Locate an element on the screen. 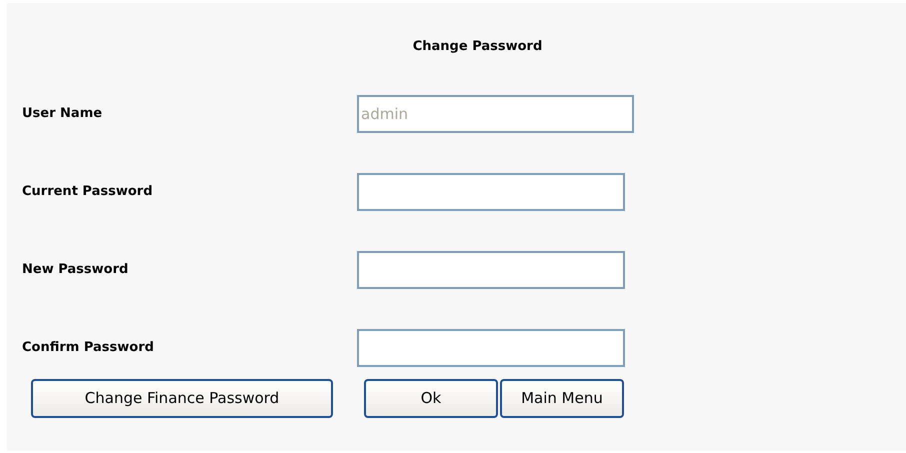  field-label: New Password is located at coordinates (75, 269).